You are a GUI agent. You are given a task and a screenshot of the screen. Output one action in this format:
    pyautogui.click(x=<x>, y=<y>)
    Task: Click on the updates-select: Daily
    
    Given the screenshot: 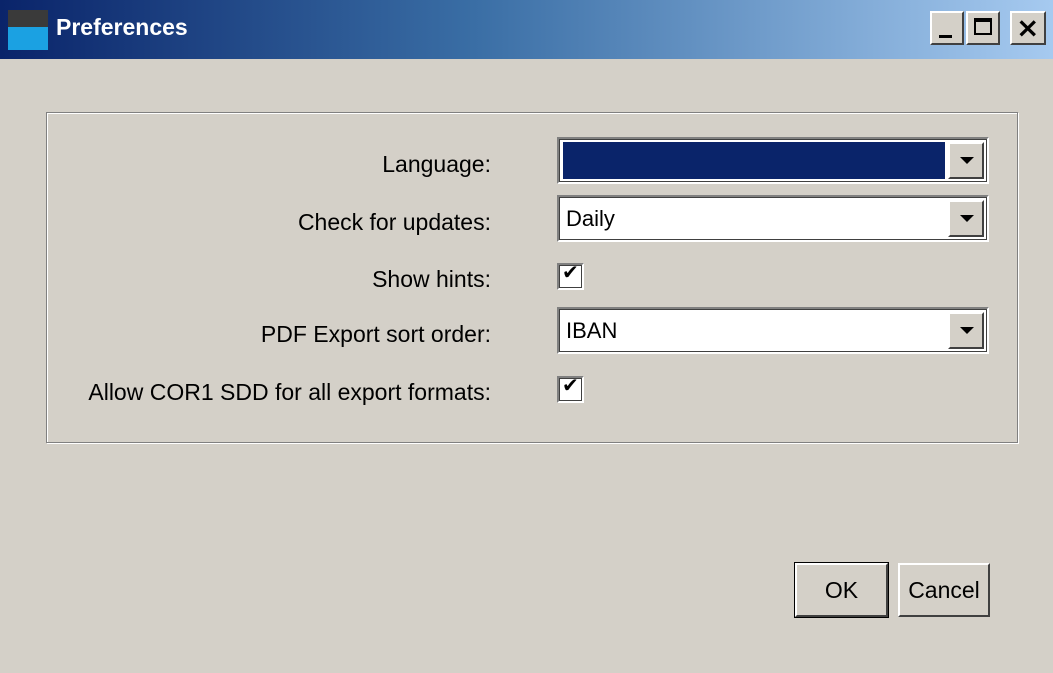 What is the action you would take?
    pyautogui.click(x=773, y=218)
    